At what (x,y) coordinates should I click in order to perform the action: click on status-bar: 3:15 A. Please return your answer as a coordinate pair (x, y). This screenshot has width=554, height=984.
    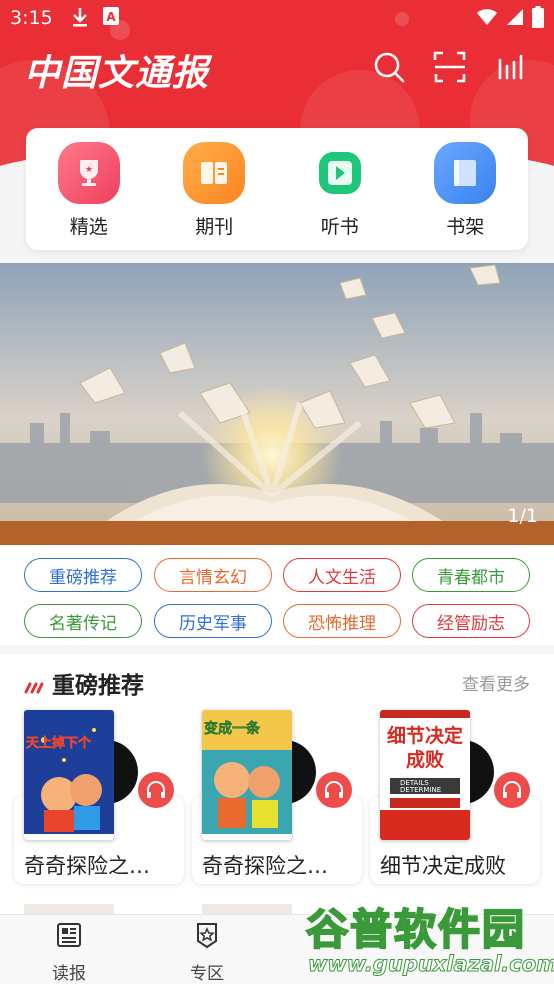
    Looking at the image, I should click on (277, 19).